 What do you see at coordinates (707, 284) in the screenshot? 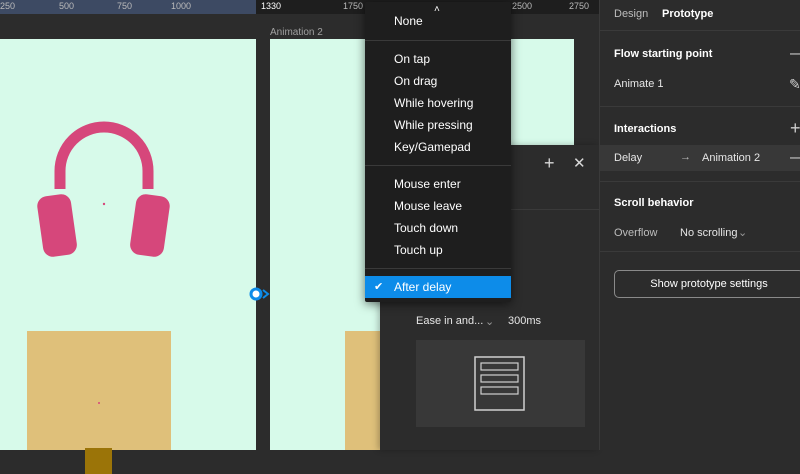
I see `show-prototype-settings-button: Show prototype settings` at bounding box center [707, 284].